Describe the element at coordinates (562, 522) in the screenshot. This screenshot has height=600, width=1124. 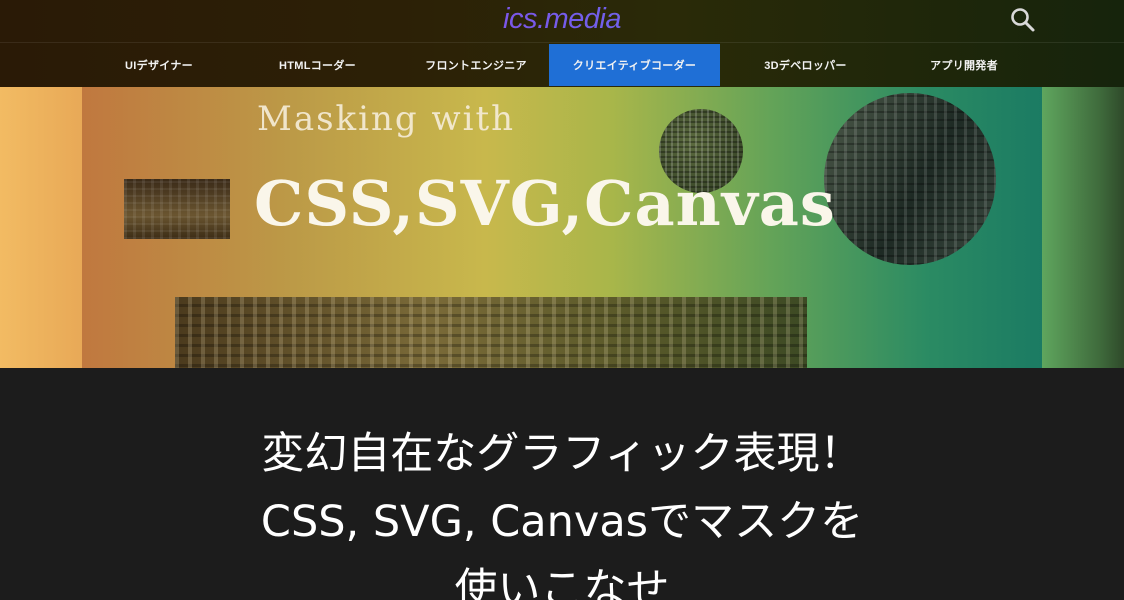
I see `article-title-line2: CSS, SVG, Canvasでマスクを` at that location.